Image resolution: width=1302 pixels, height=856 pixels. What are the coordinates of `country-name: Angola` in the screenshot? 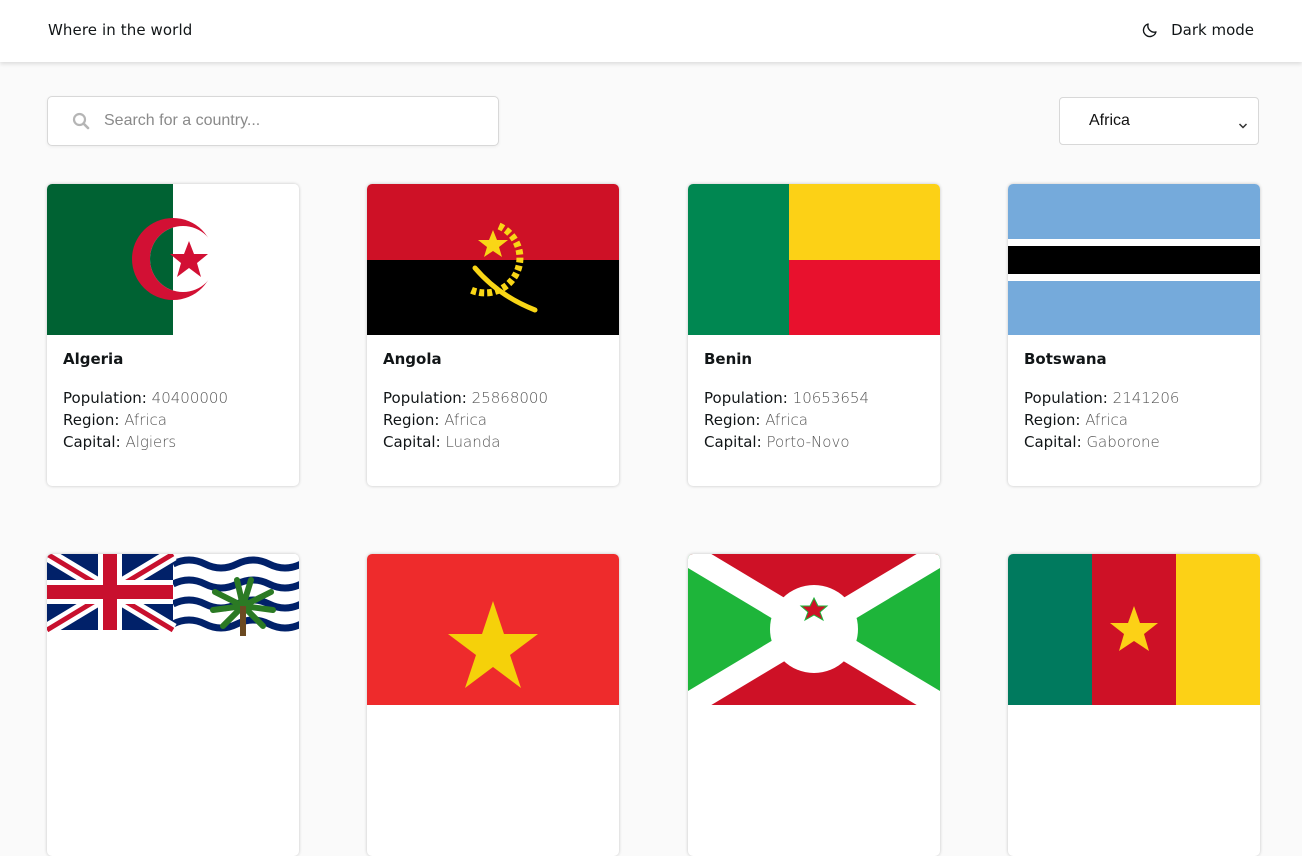 It's located at (412, 359).